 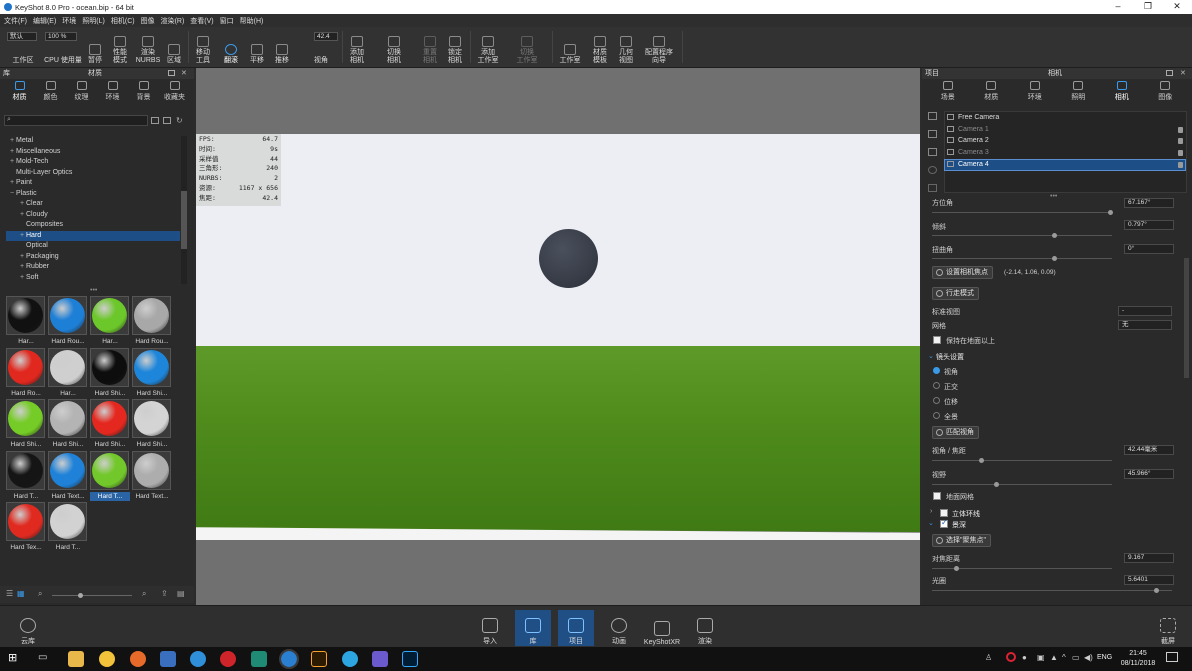 I want to click on lens-perspective-radio, so click(x=936, y=370).